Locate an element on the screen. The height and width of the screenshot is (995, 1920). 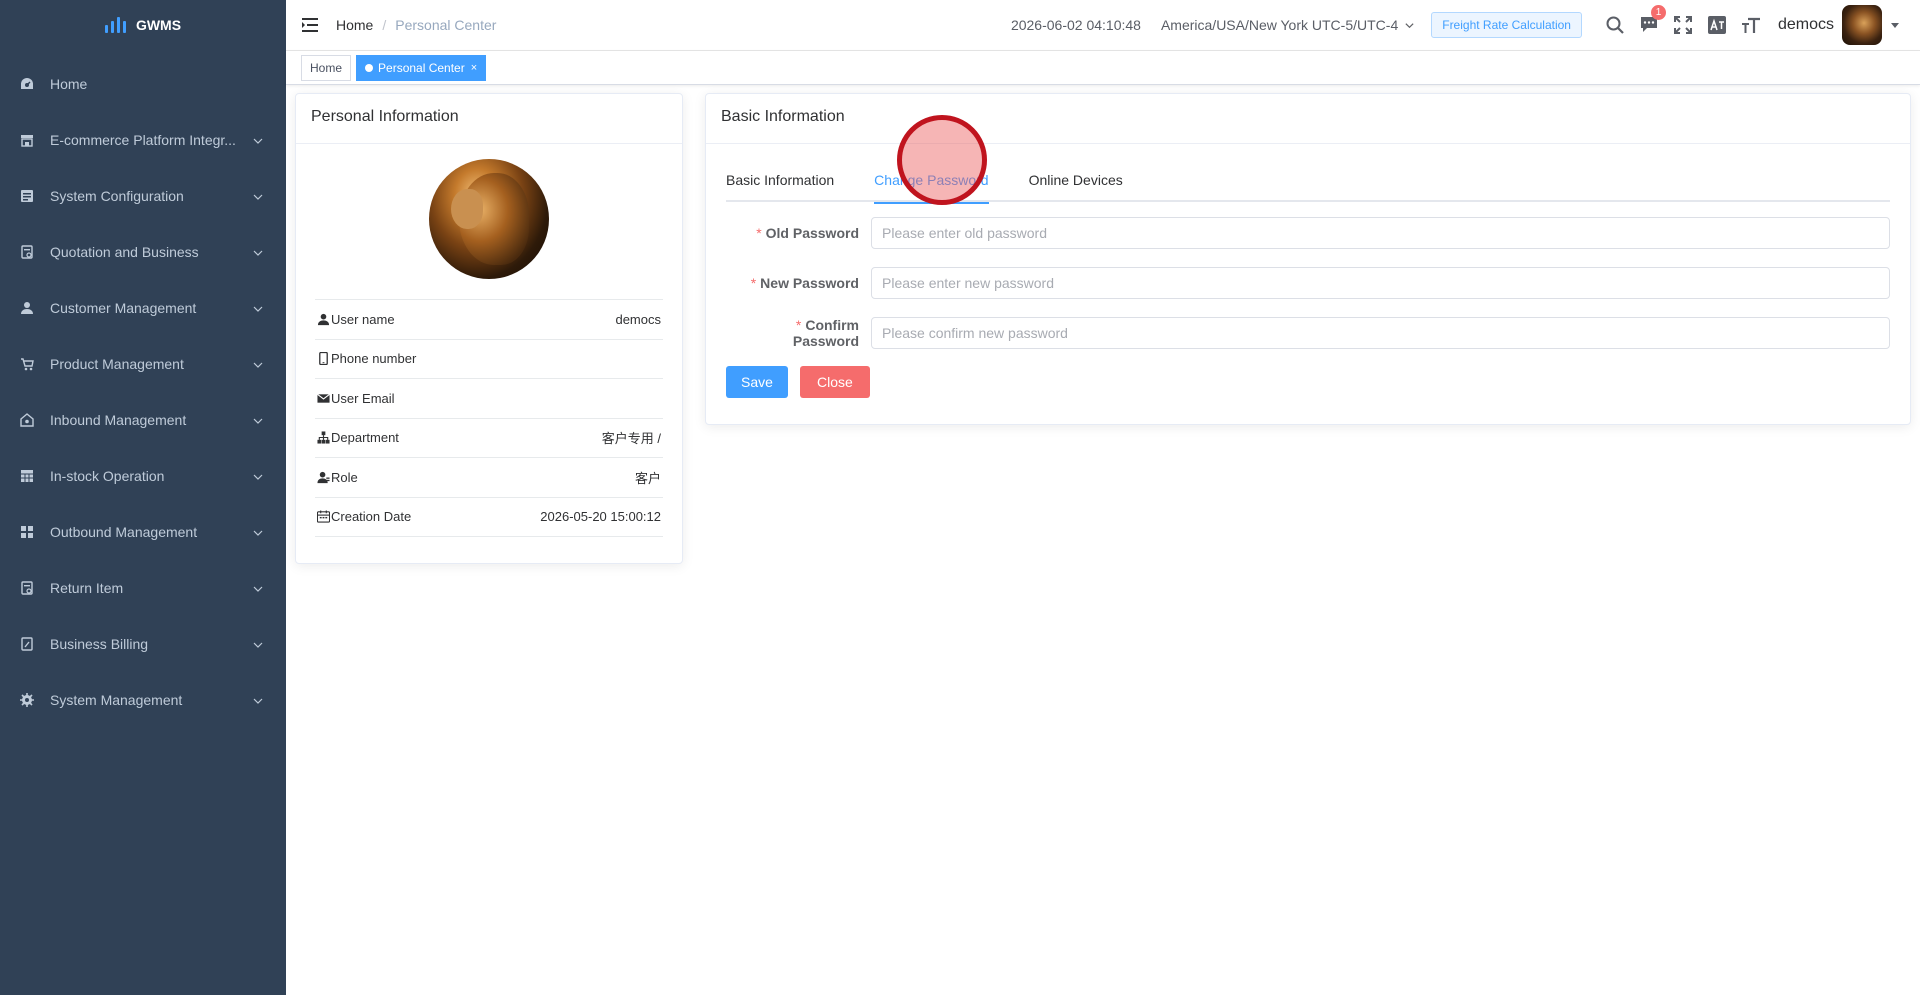
billing-icon is located at coordinates (27, 644).